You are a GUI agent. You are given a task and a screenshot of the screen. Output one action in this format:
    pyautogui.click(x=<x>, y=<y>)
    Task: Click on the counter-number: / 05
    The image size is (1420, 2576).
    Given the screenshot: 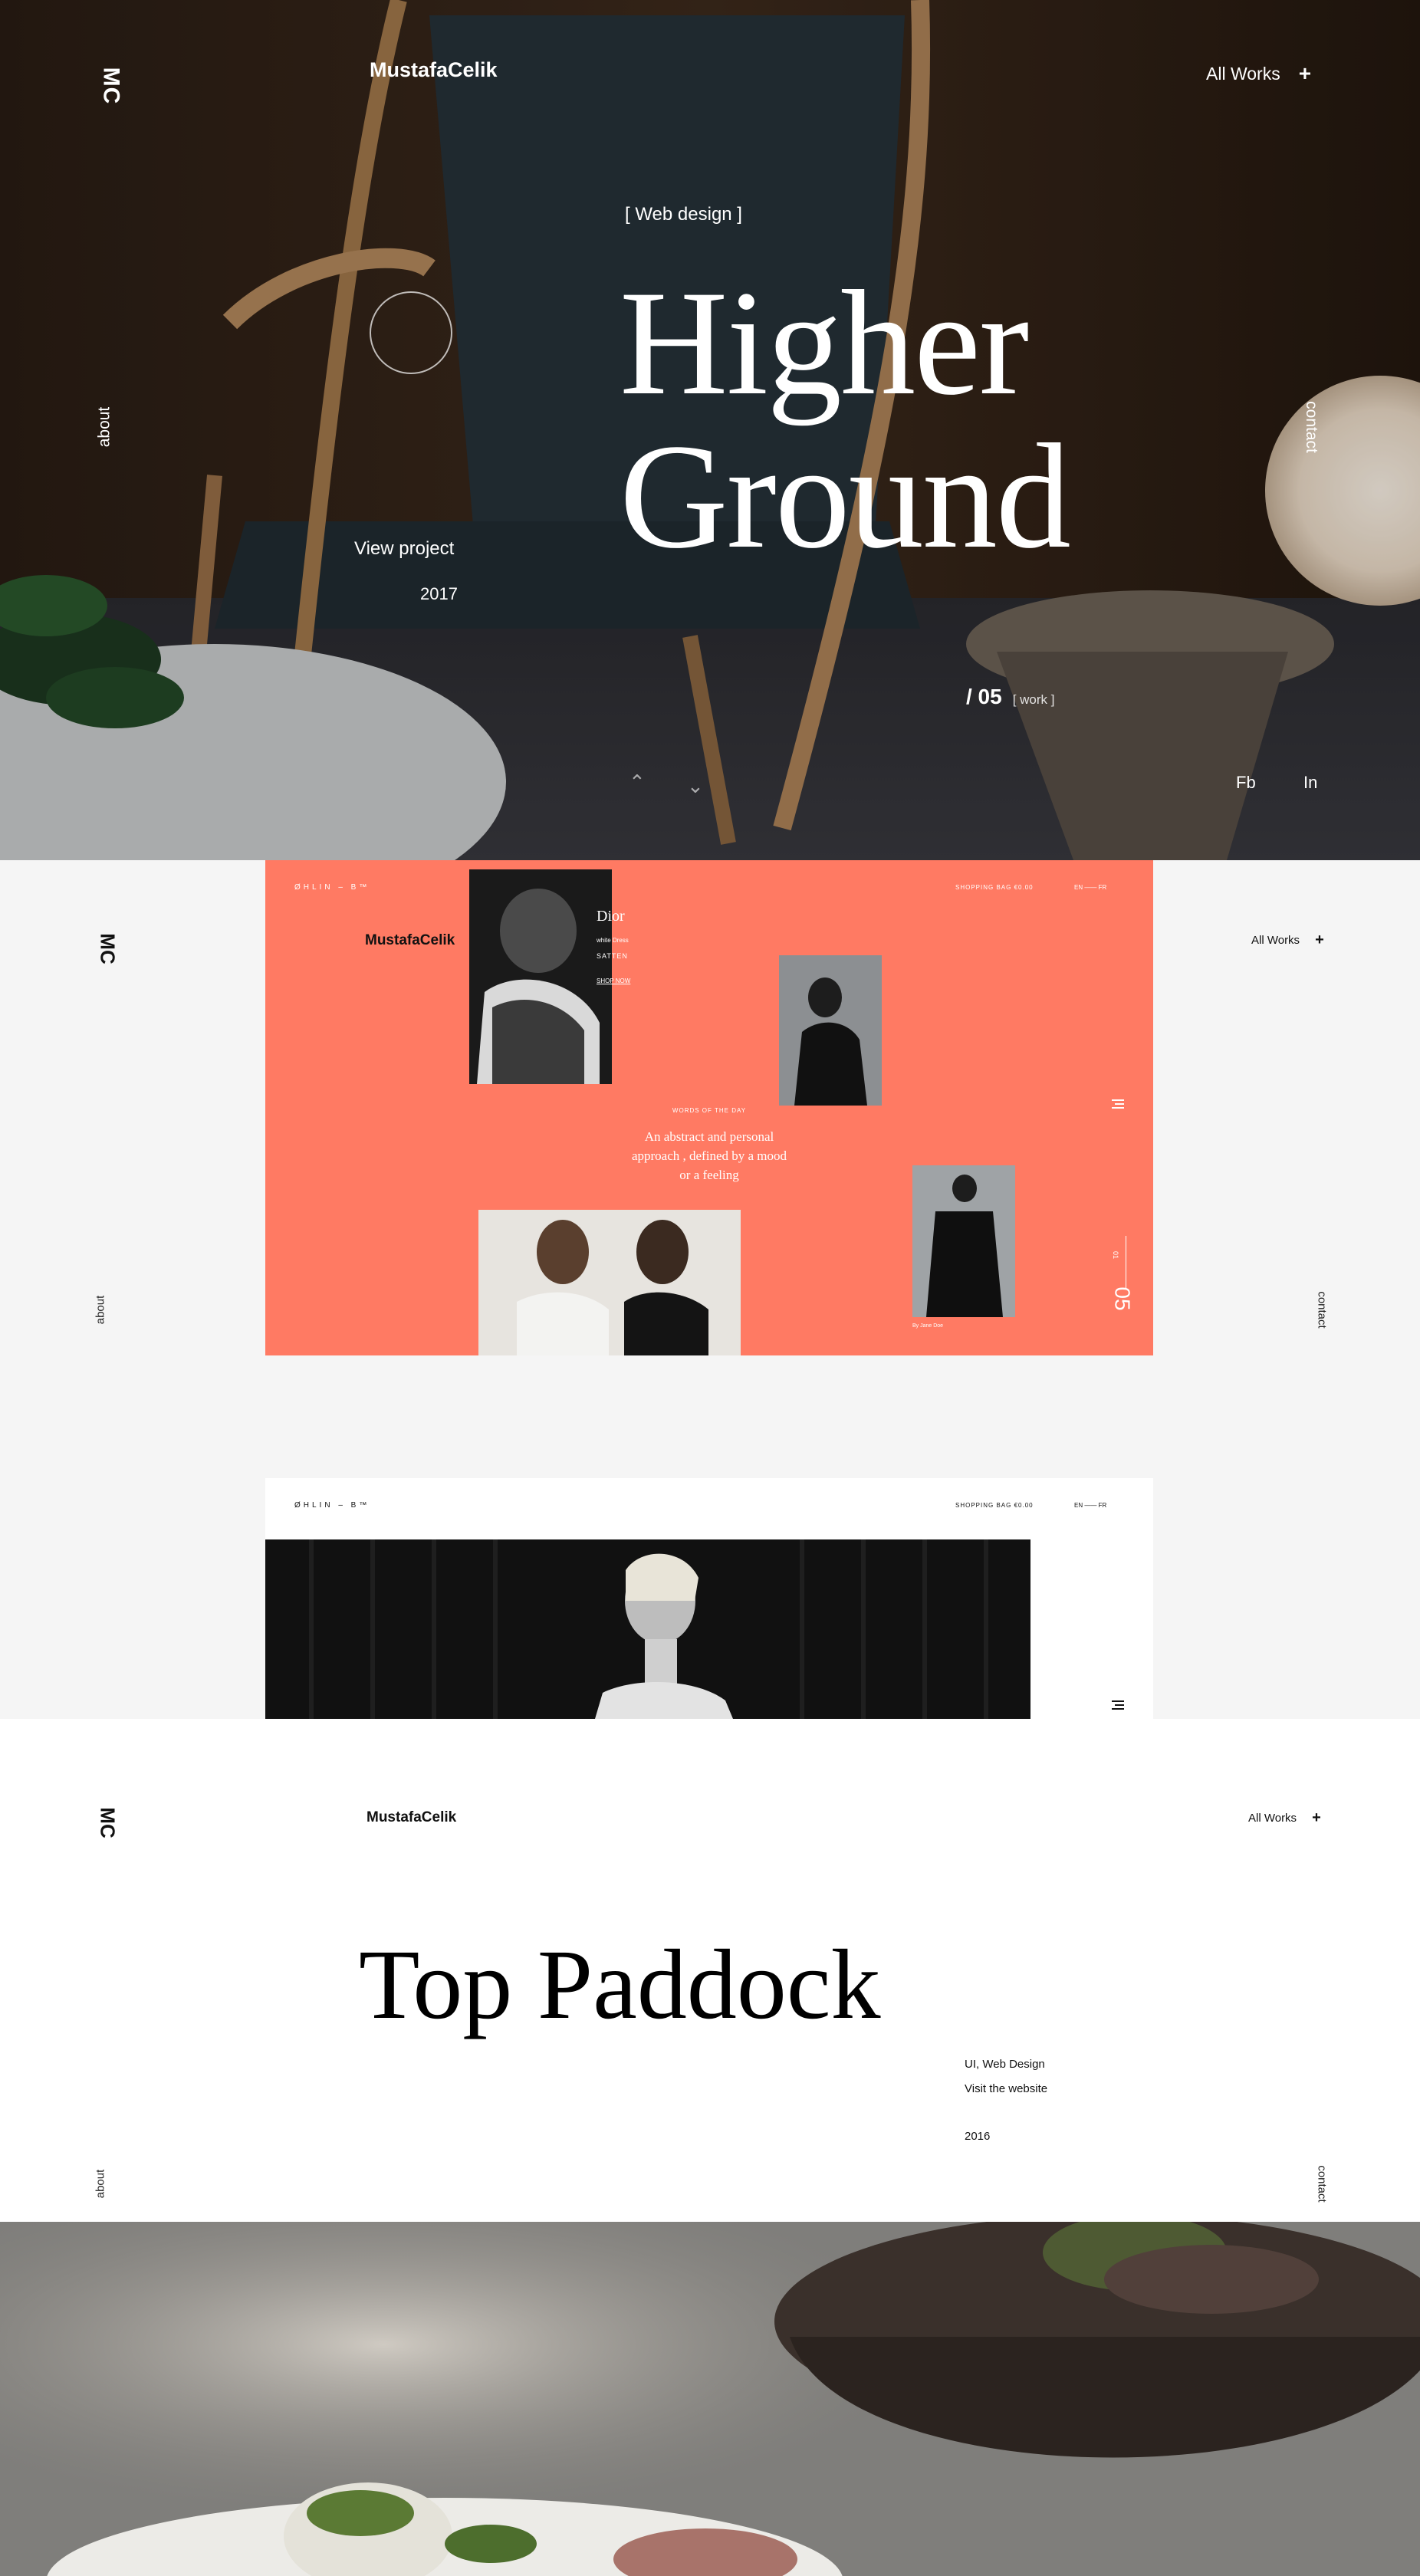 What is the action you would take?
    pyautogui.click(x=984, y=697)
    